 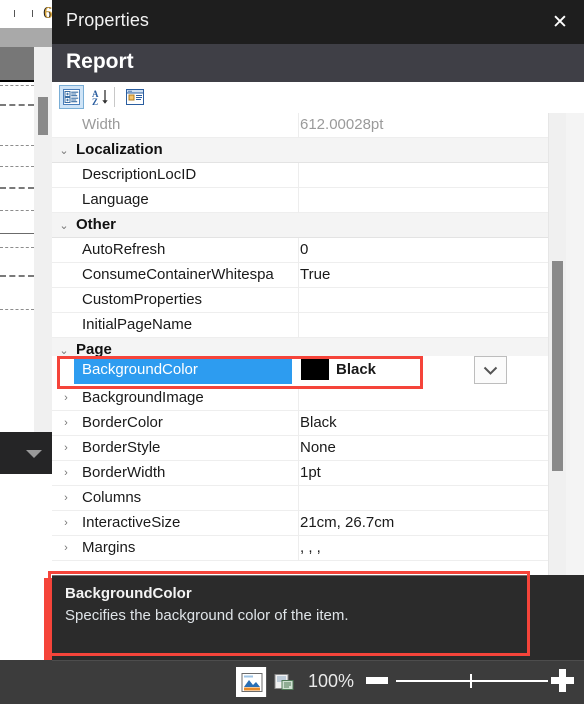 What do you see at coordinates (178, 274) in the screenshot?
I see `property-name: ConsumeContainerWhitespa` at bounding box center [178, 274].